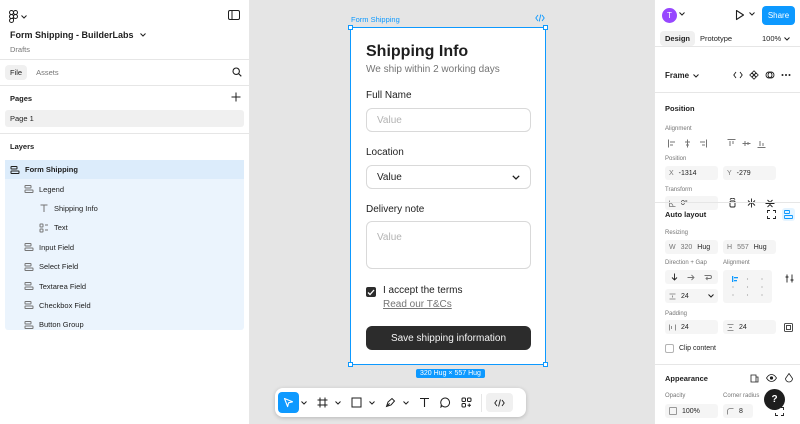  I want to click on zoom-dropdown: 100%, so click(776, 38).